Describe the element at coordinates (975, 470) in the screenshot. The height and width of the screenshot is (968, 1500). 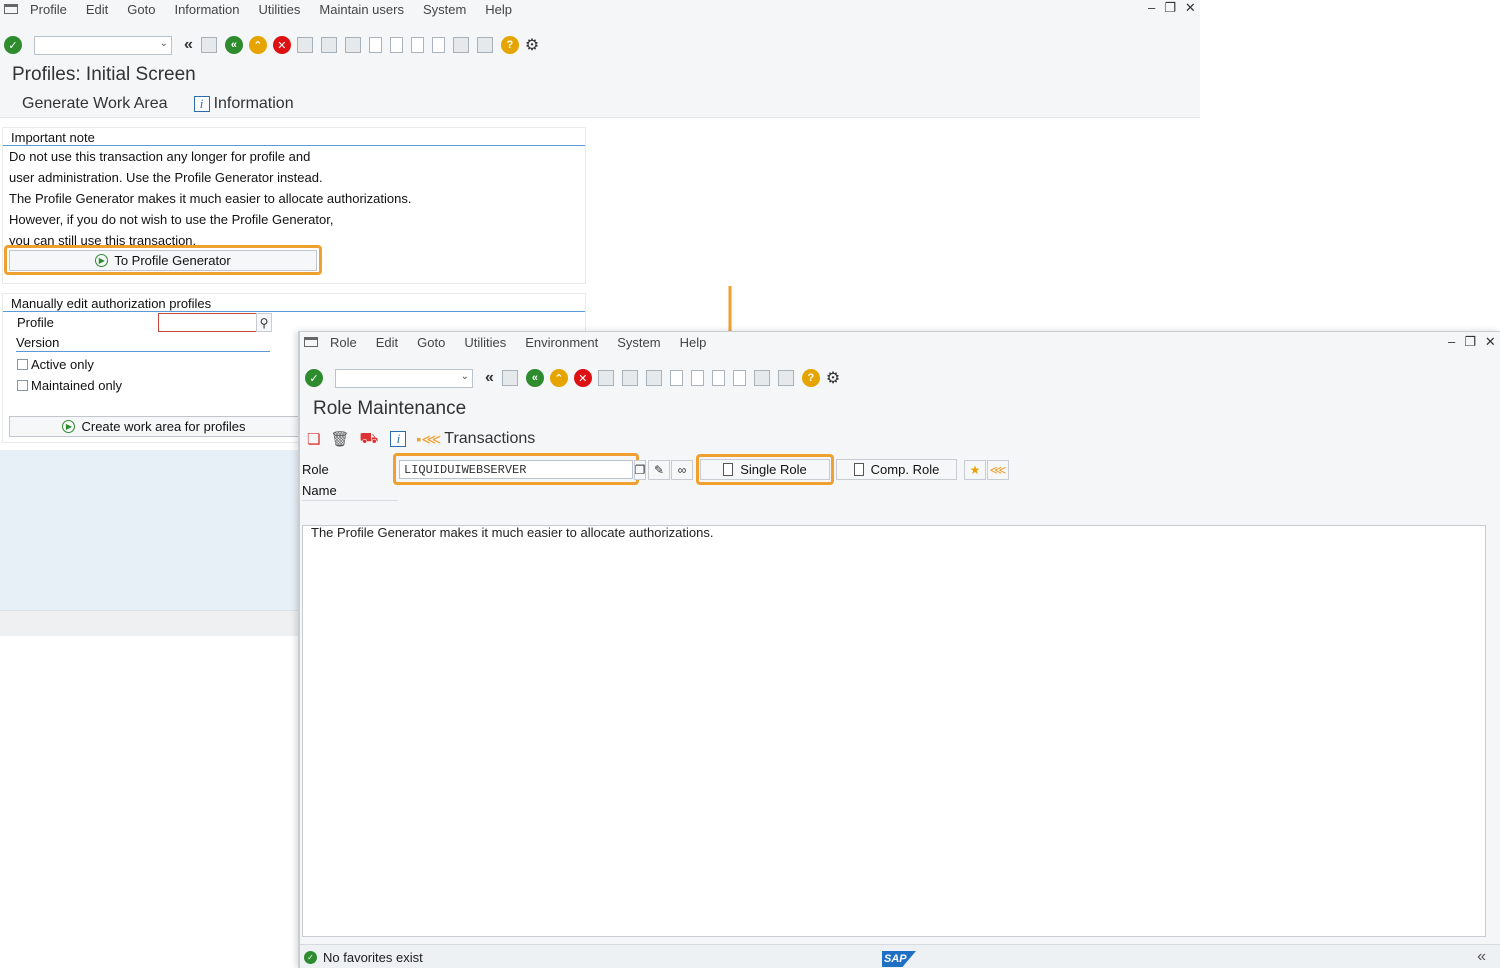
I see `add-favorite-icon: ★` at that location.